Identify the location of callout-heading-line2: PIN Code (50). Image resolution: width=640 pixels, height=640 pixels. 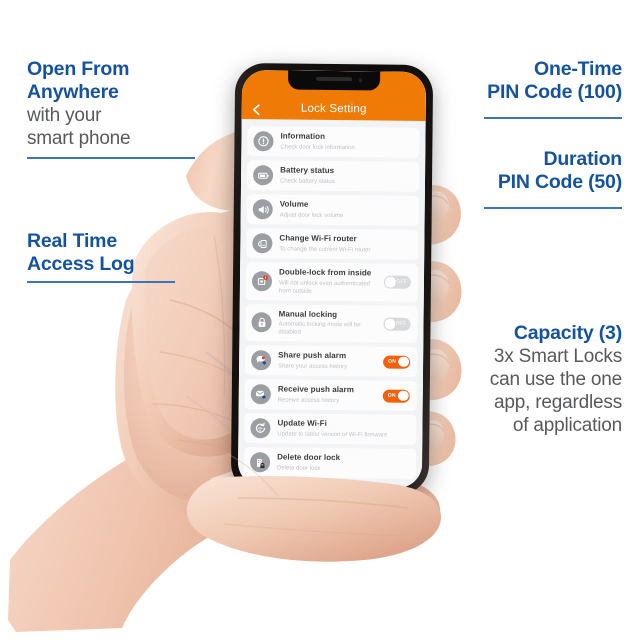
(559, 182).